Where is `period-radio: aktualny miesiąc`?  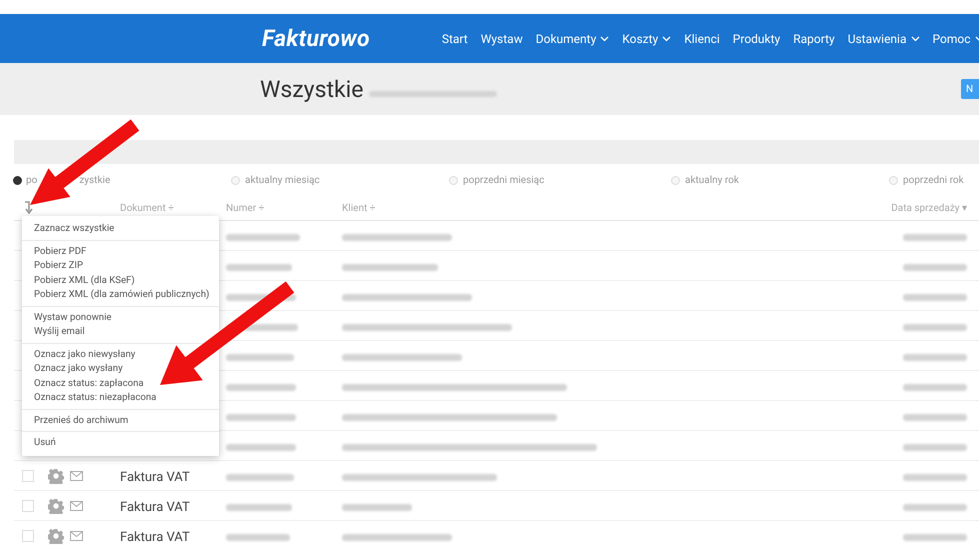 period-radio: aktualny miesiąc is located at coordinates (340, 180).